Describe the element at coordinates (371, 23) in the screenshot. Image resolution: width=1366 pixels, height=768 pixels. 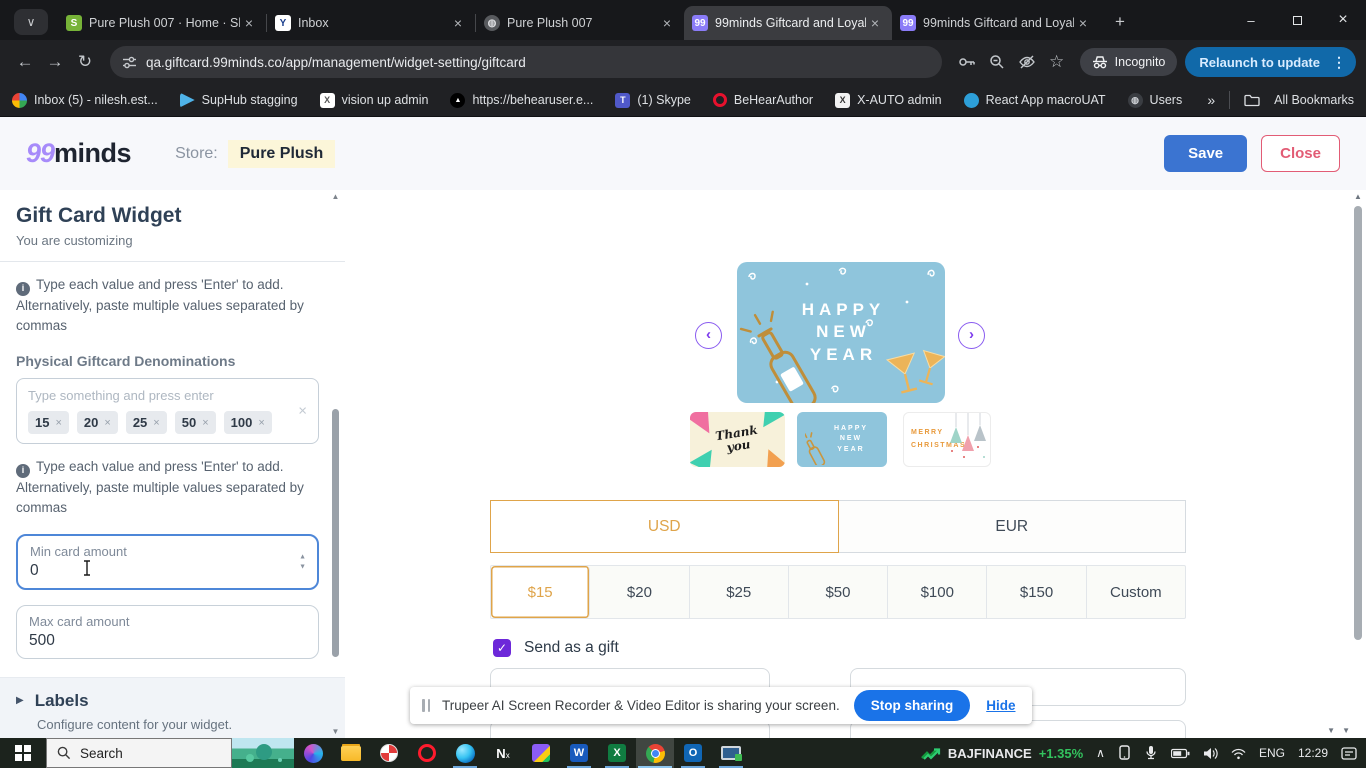
I see `tab-inbox: Y Inbox ×` at that location.